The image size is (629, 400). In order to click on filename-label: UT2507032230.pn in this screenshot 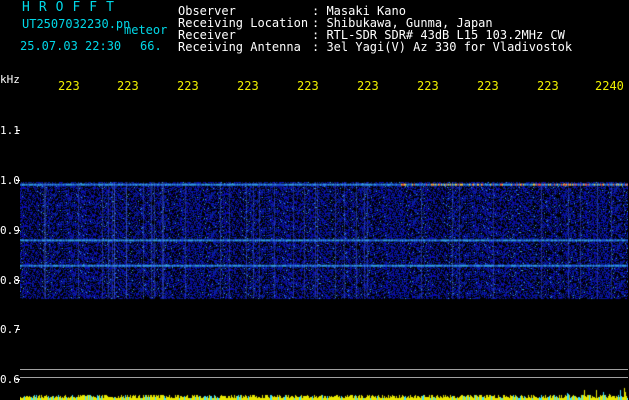, I will do `click(76, 24)`.